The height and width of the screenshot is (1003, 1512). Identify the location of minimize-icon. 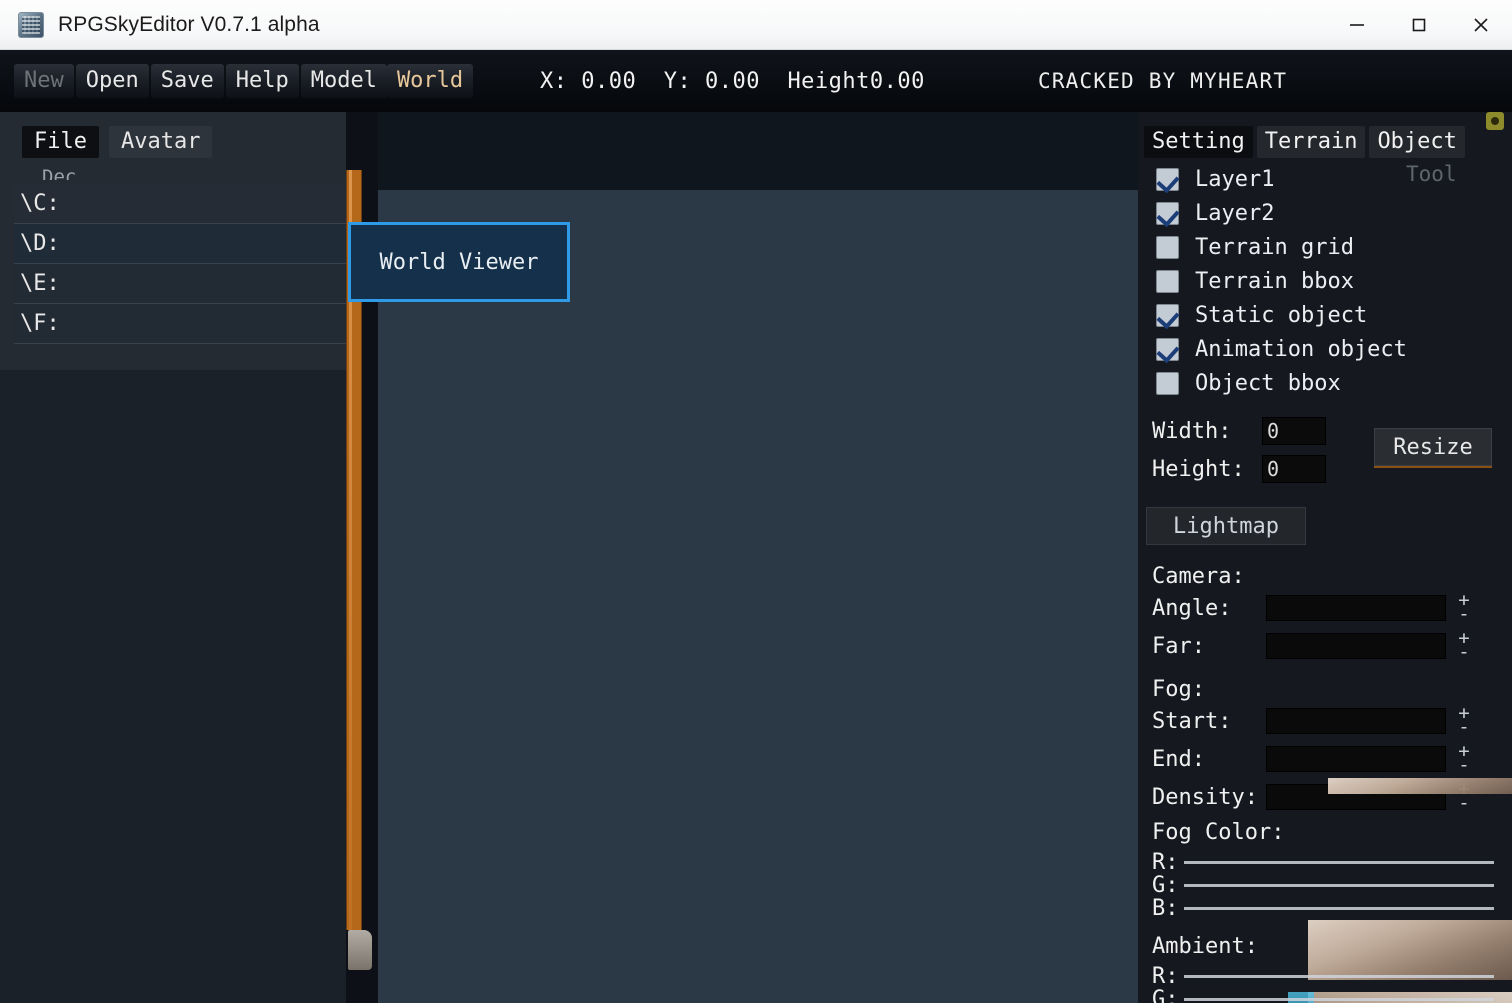
(1357, 25).